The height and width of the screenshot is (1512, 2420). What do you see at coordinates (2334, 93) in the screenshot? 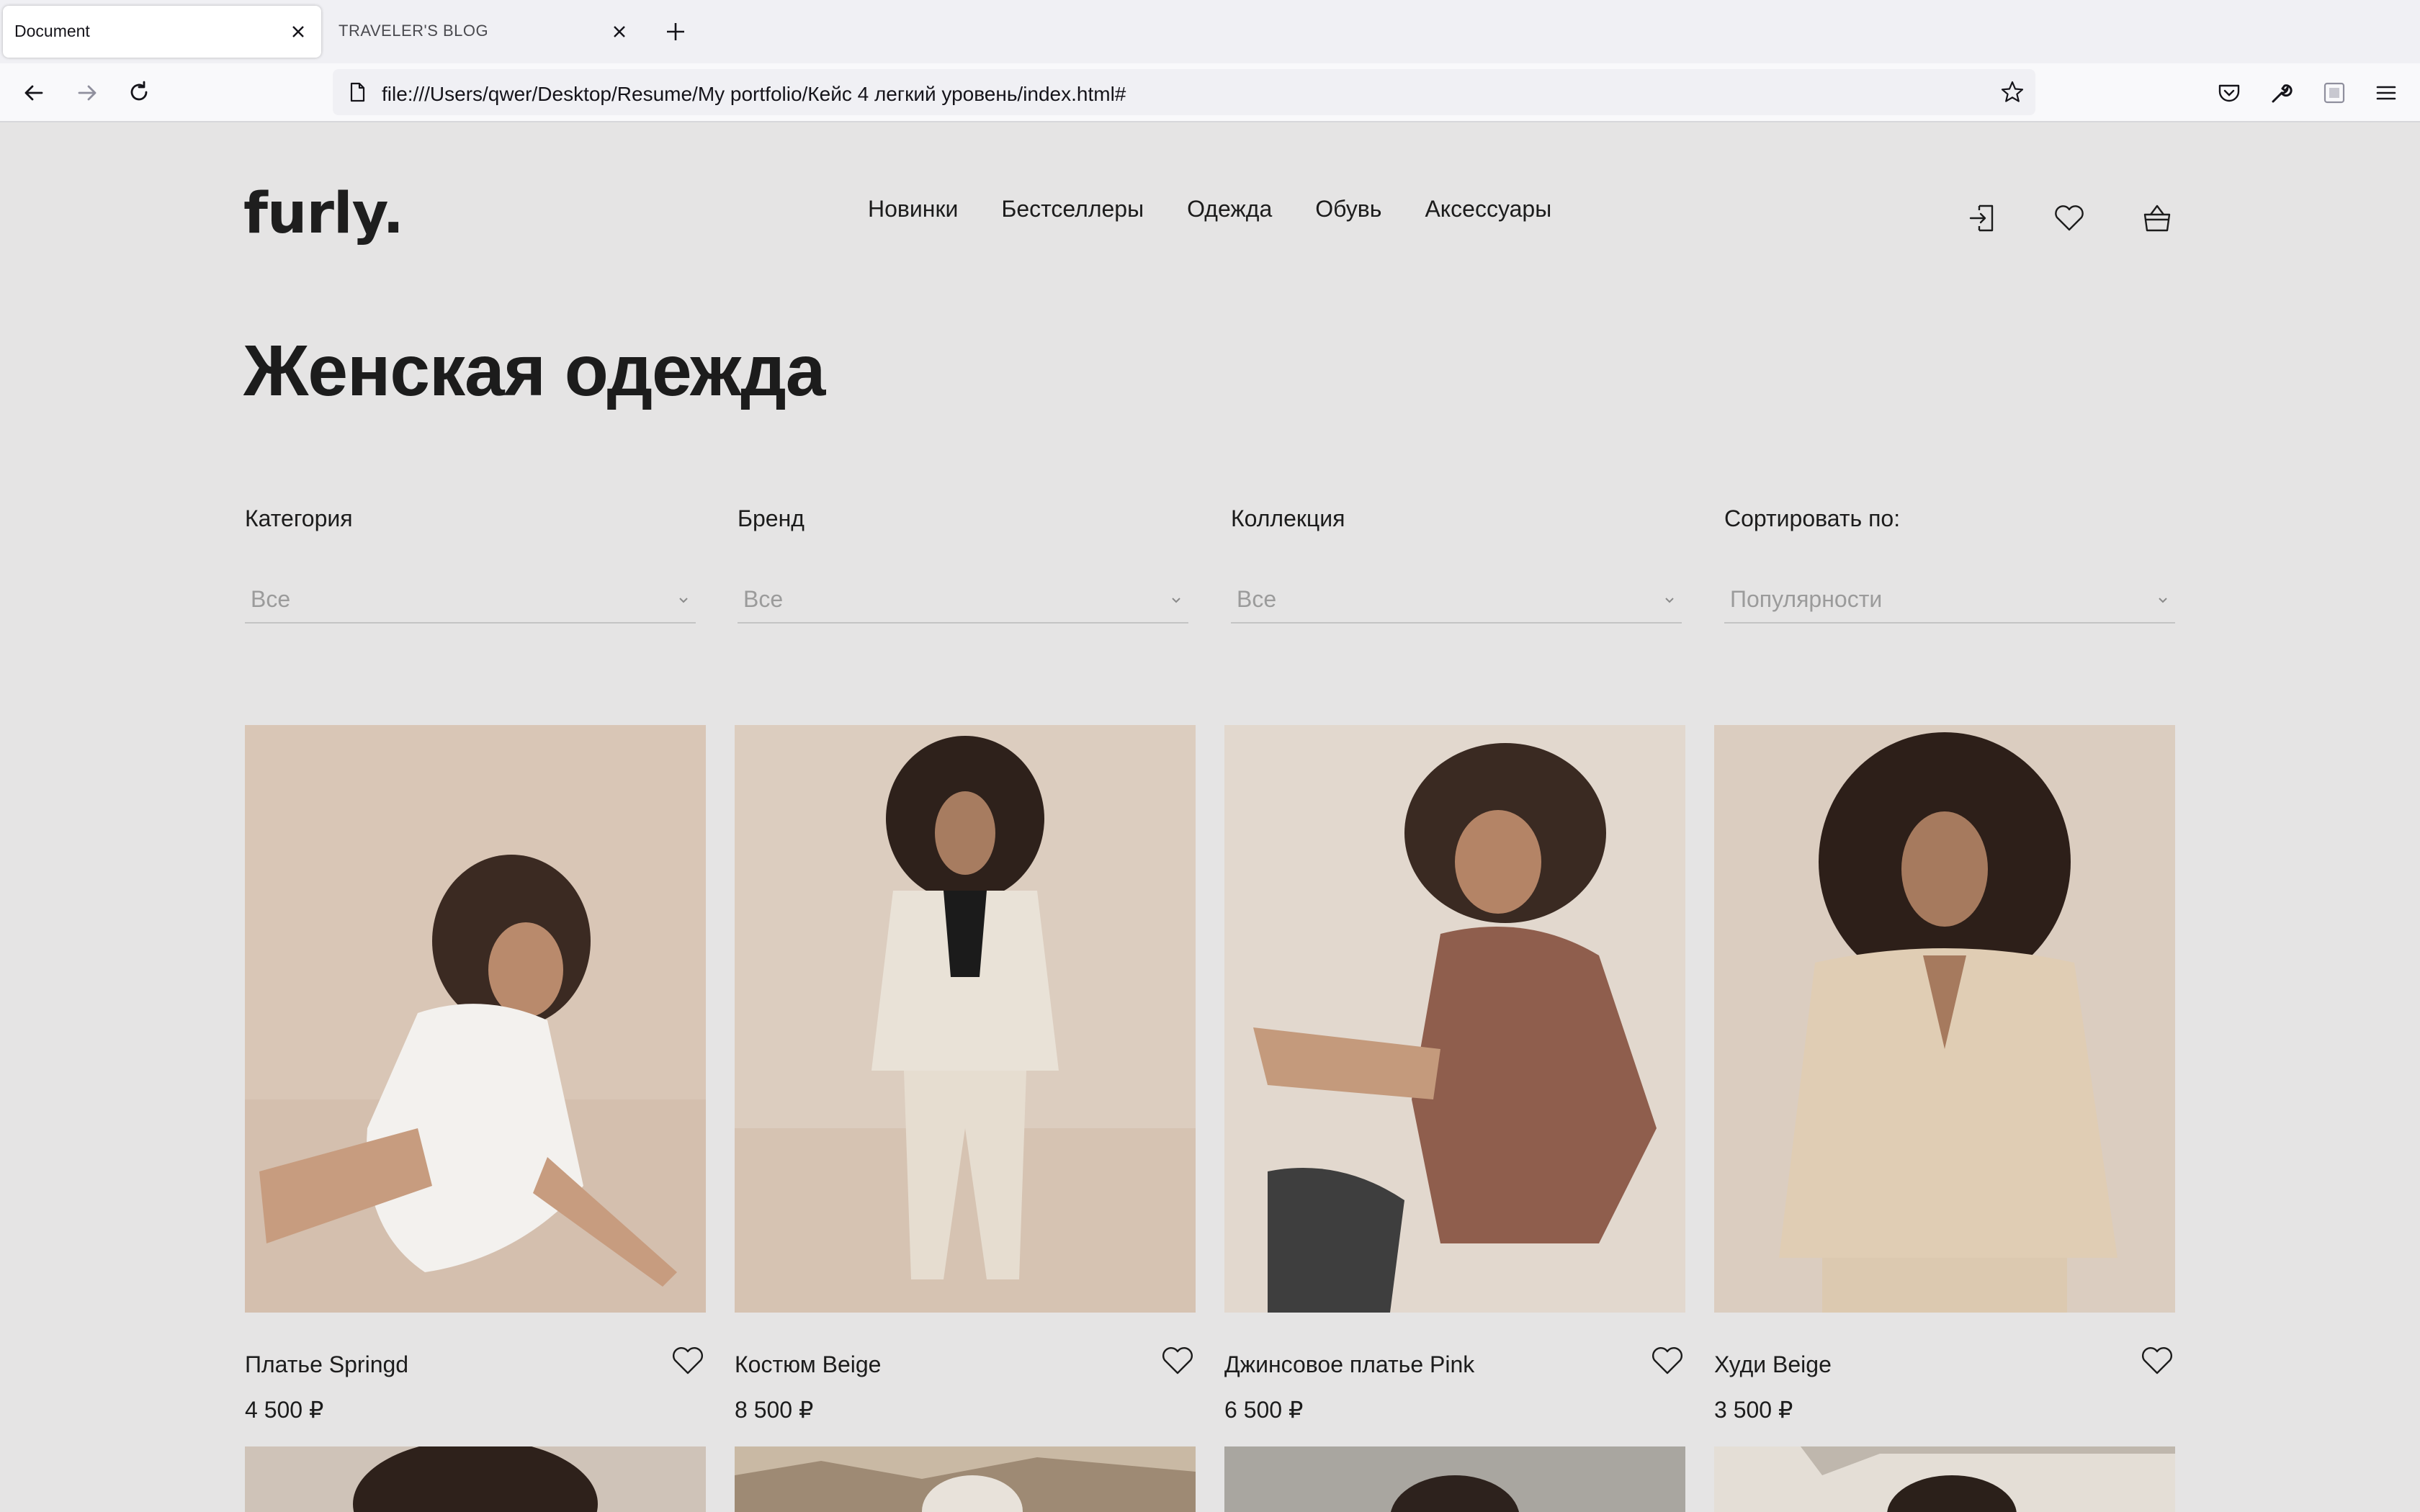
I see `extension-icon` at bounding box center [2334, 93].